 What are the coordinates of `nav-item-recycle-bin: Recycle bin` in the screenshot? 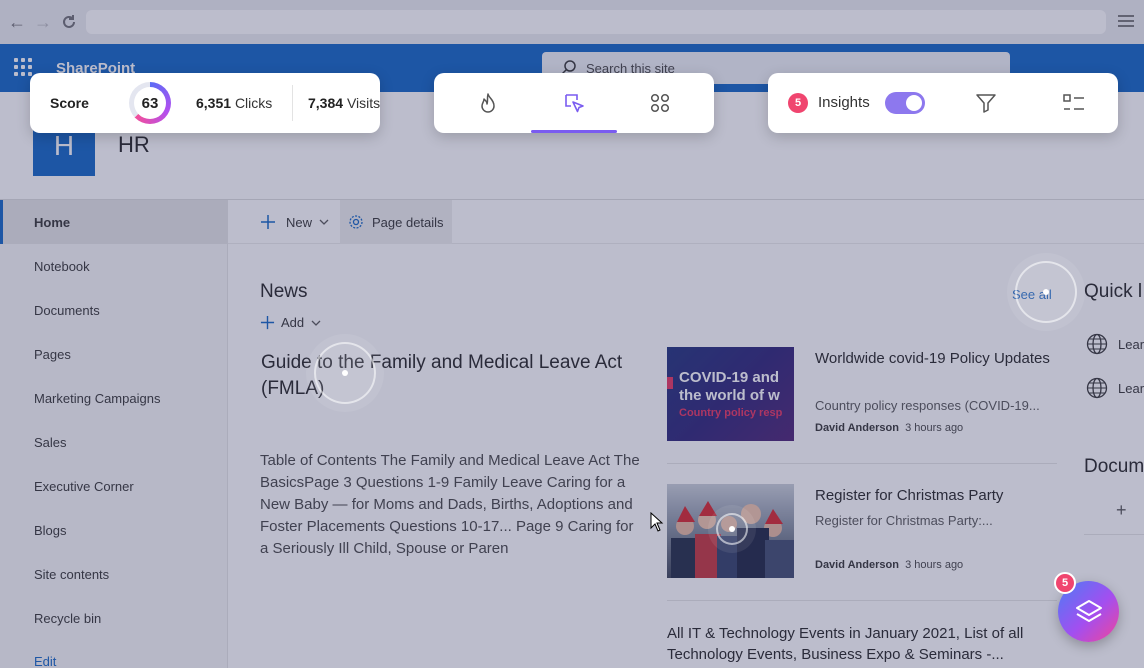 It's located at (114, 618).